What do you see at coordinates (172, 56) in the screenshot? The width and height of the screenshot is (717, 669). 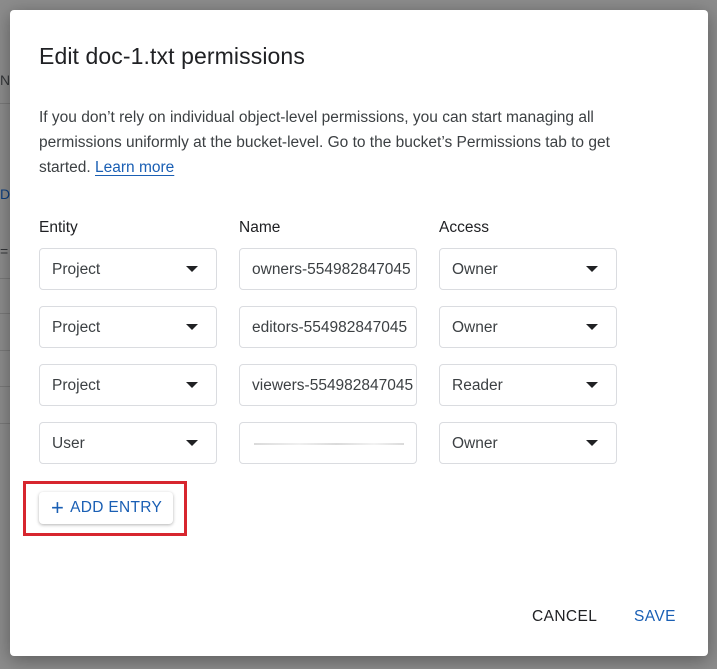 I see `dialog-title: Edit doc-1.txt permissions` at bounding box center [172, 56].